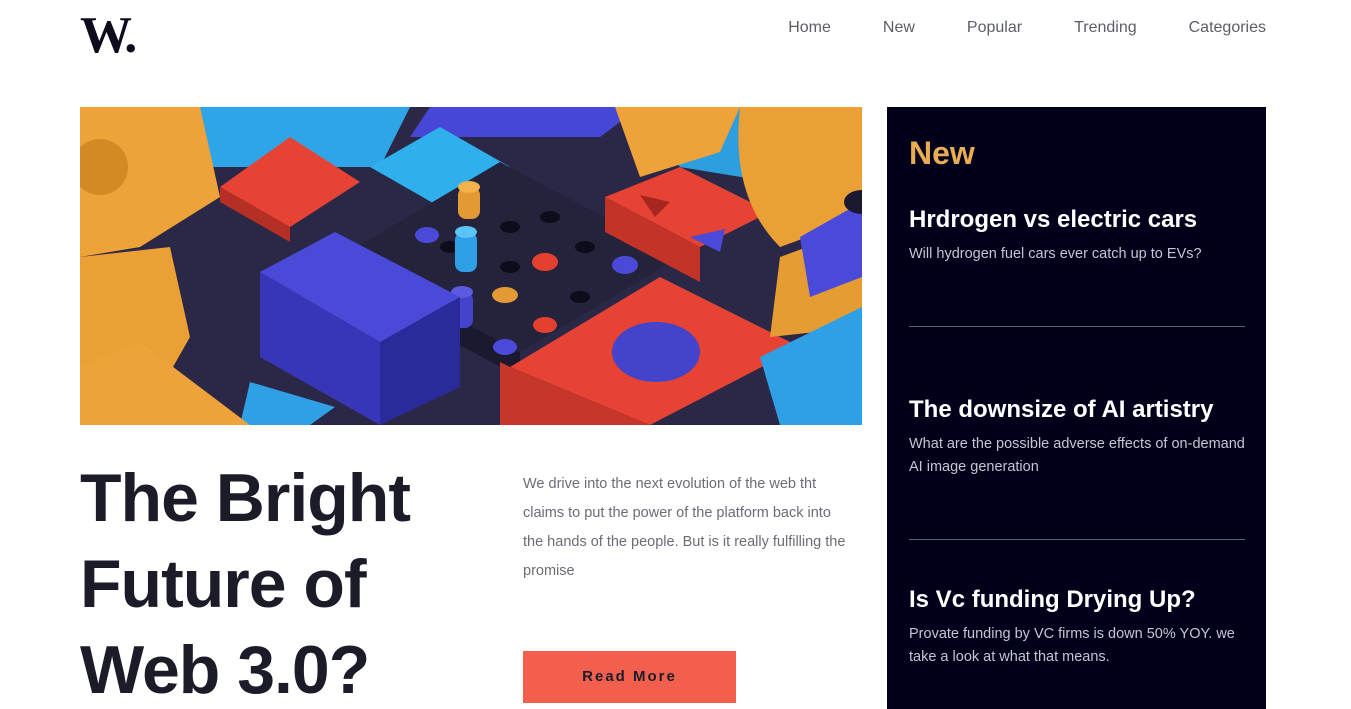  I want to click on hero-headline: The Bright Future of Web 3.0?, so click(245, 584).